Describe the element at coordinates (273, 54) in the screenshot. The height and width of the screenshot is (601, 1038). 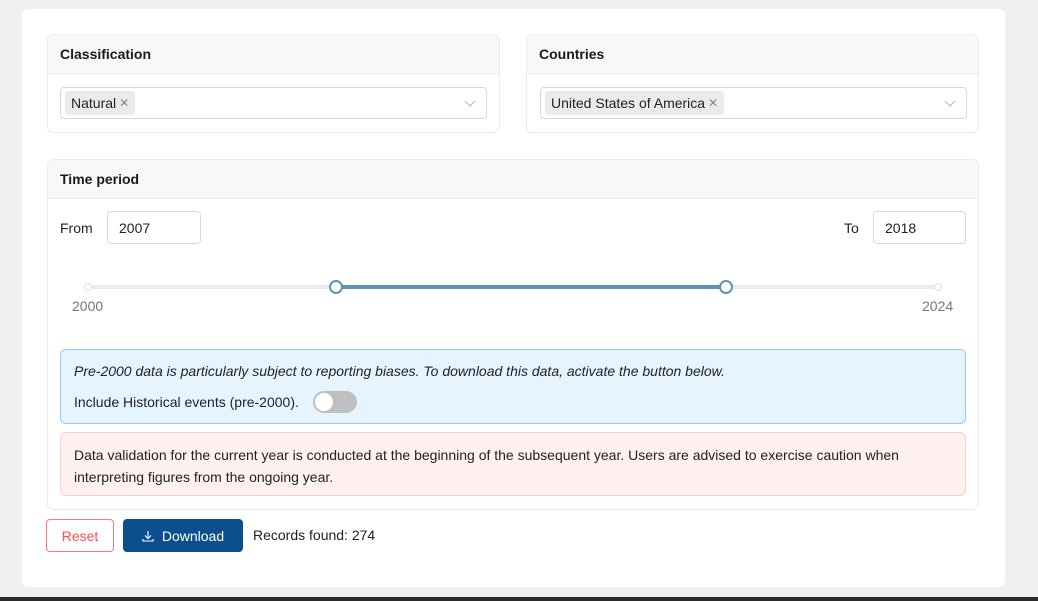
I see `classification-title: Classification` at that location.